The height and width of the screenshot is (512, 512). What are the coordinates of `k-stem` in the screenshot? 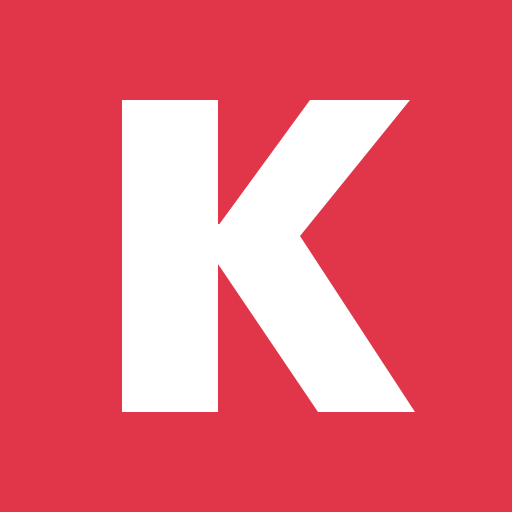 It's located at (170, 256).